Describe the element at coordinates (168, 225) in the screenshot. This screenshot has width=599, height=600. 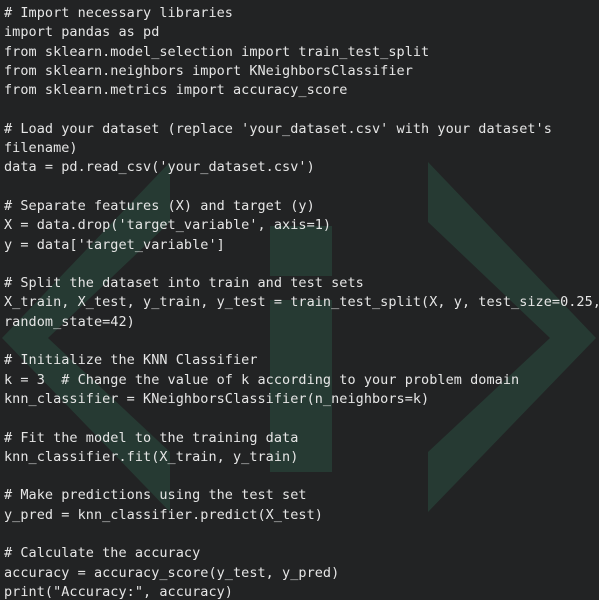
I see `code-line: X = data.drop('target_variable', axis=1)` at that location.